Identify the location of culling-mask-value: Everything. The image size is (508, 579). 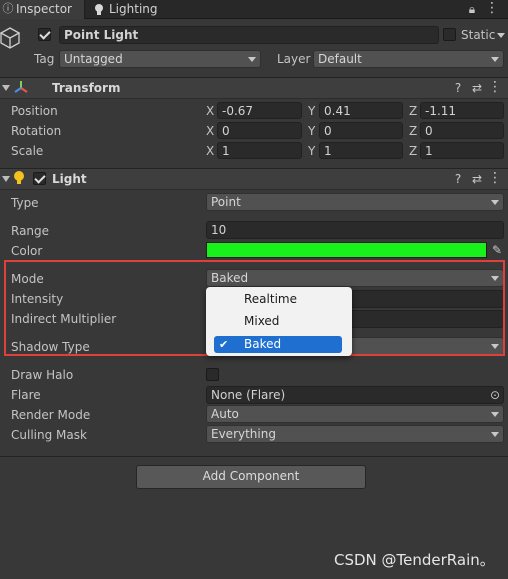
(243, 434).